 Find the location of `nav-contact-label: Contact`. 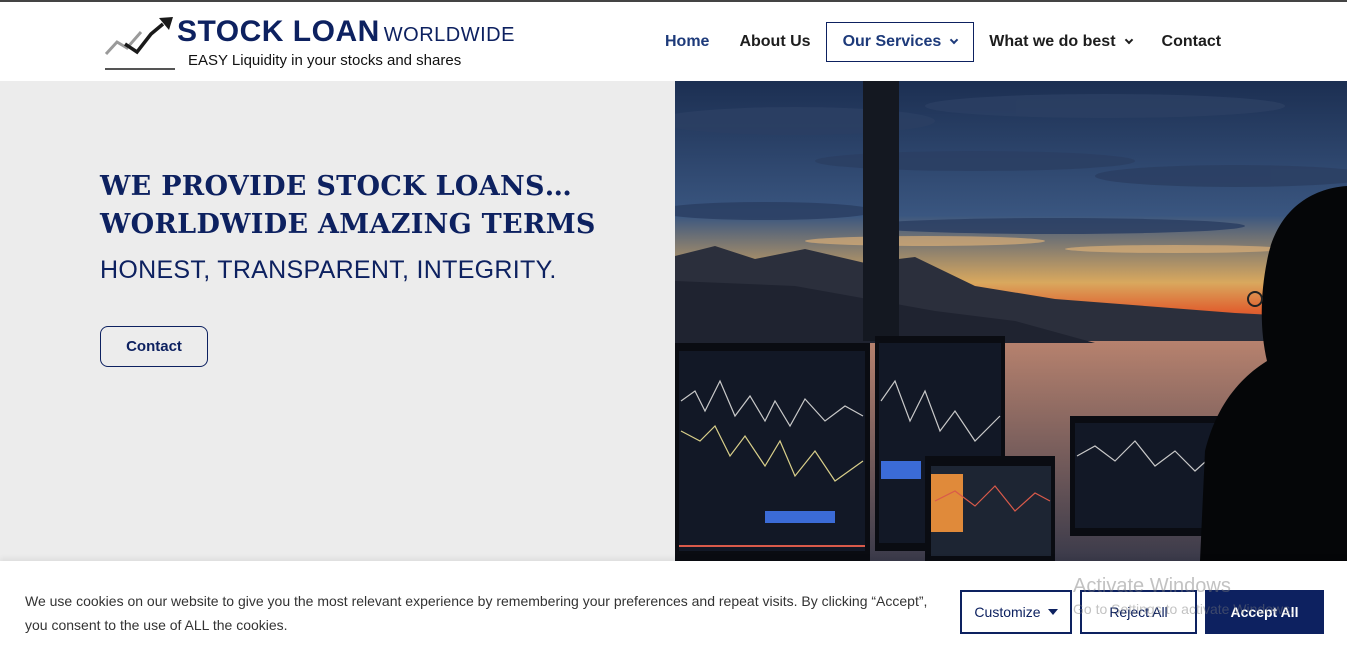

nav-contact-label: Contact is located at coordinates (1191, 41).